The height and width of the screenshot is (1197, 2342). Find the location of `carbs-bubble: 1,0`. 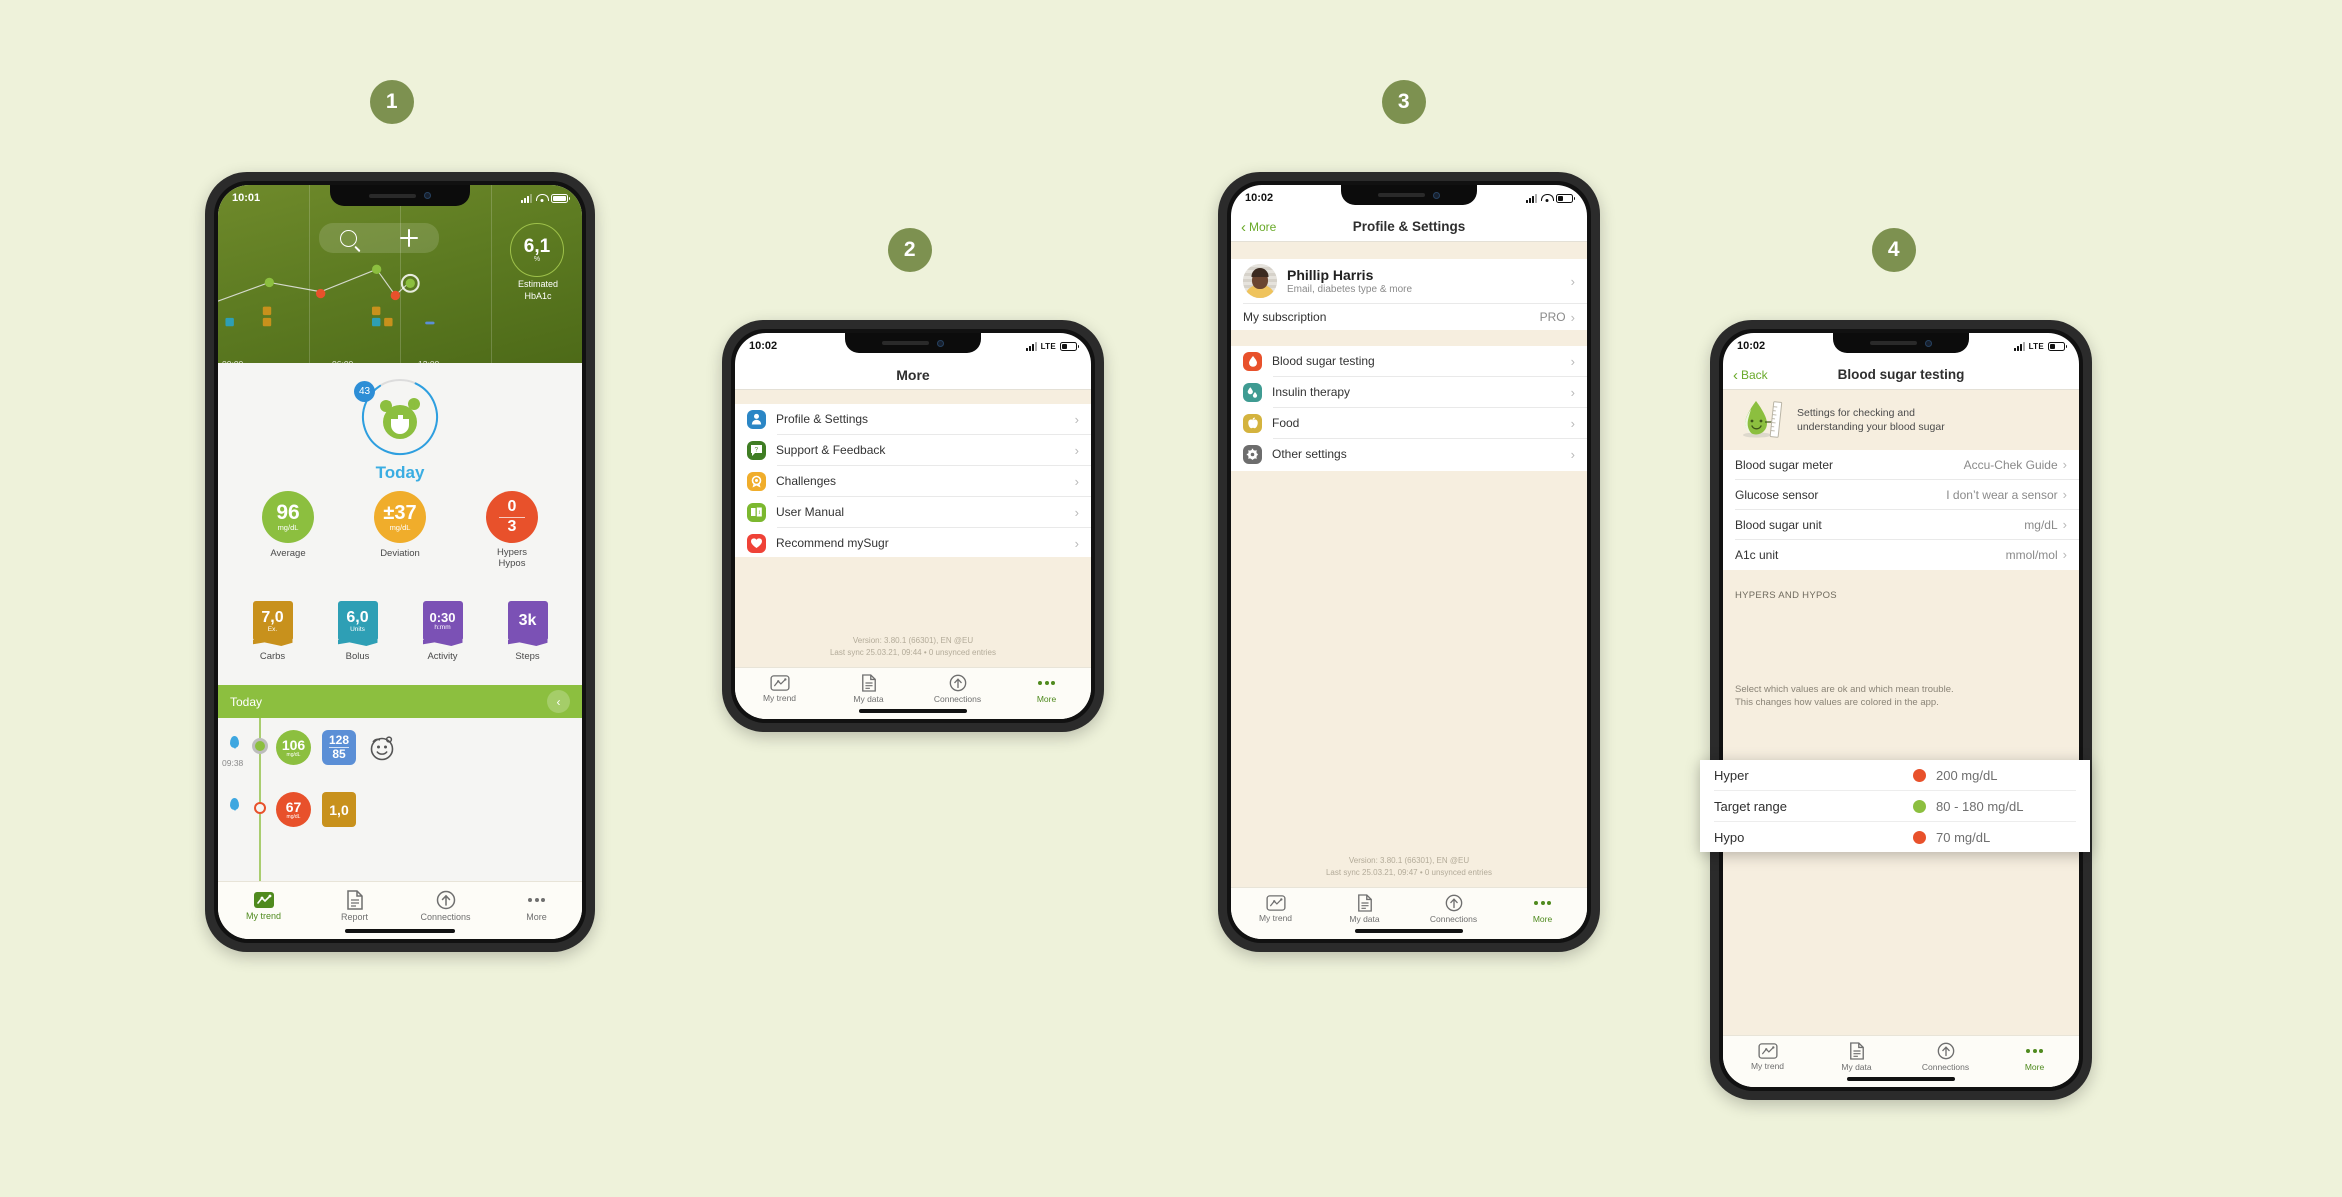

carbs-bubble: 1,0 is located at coordinates (339, 809).